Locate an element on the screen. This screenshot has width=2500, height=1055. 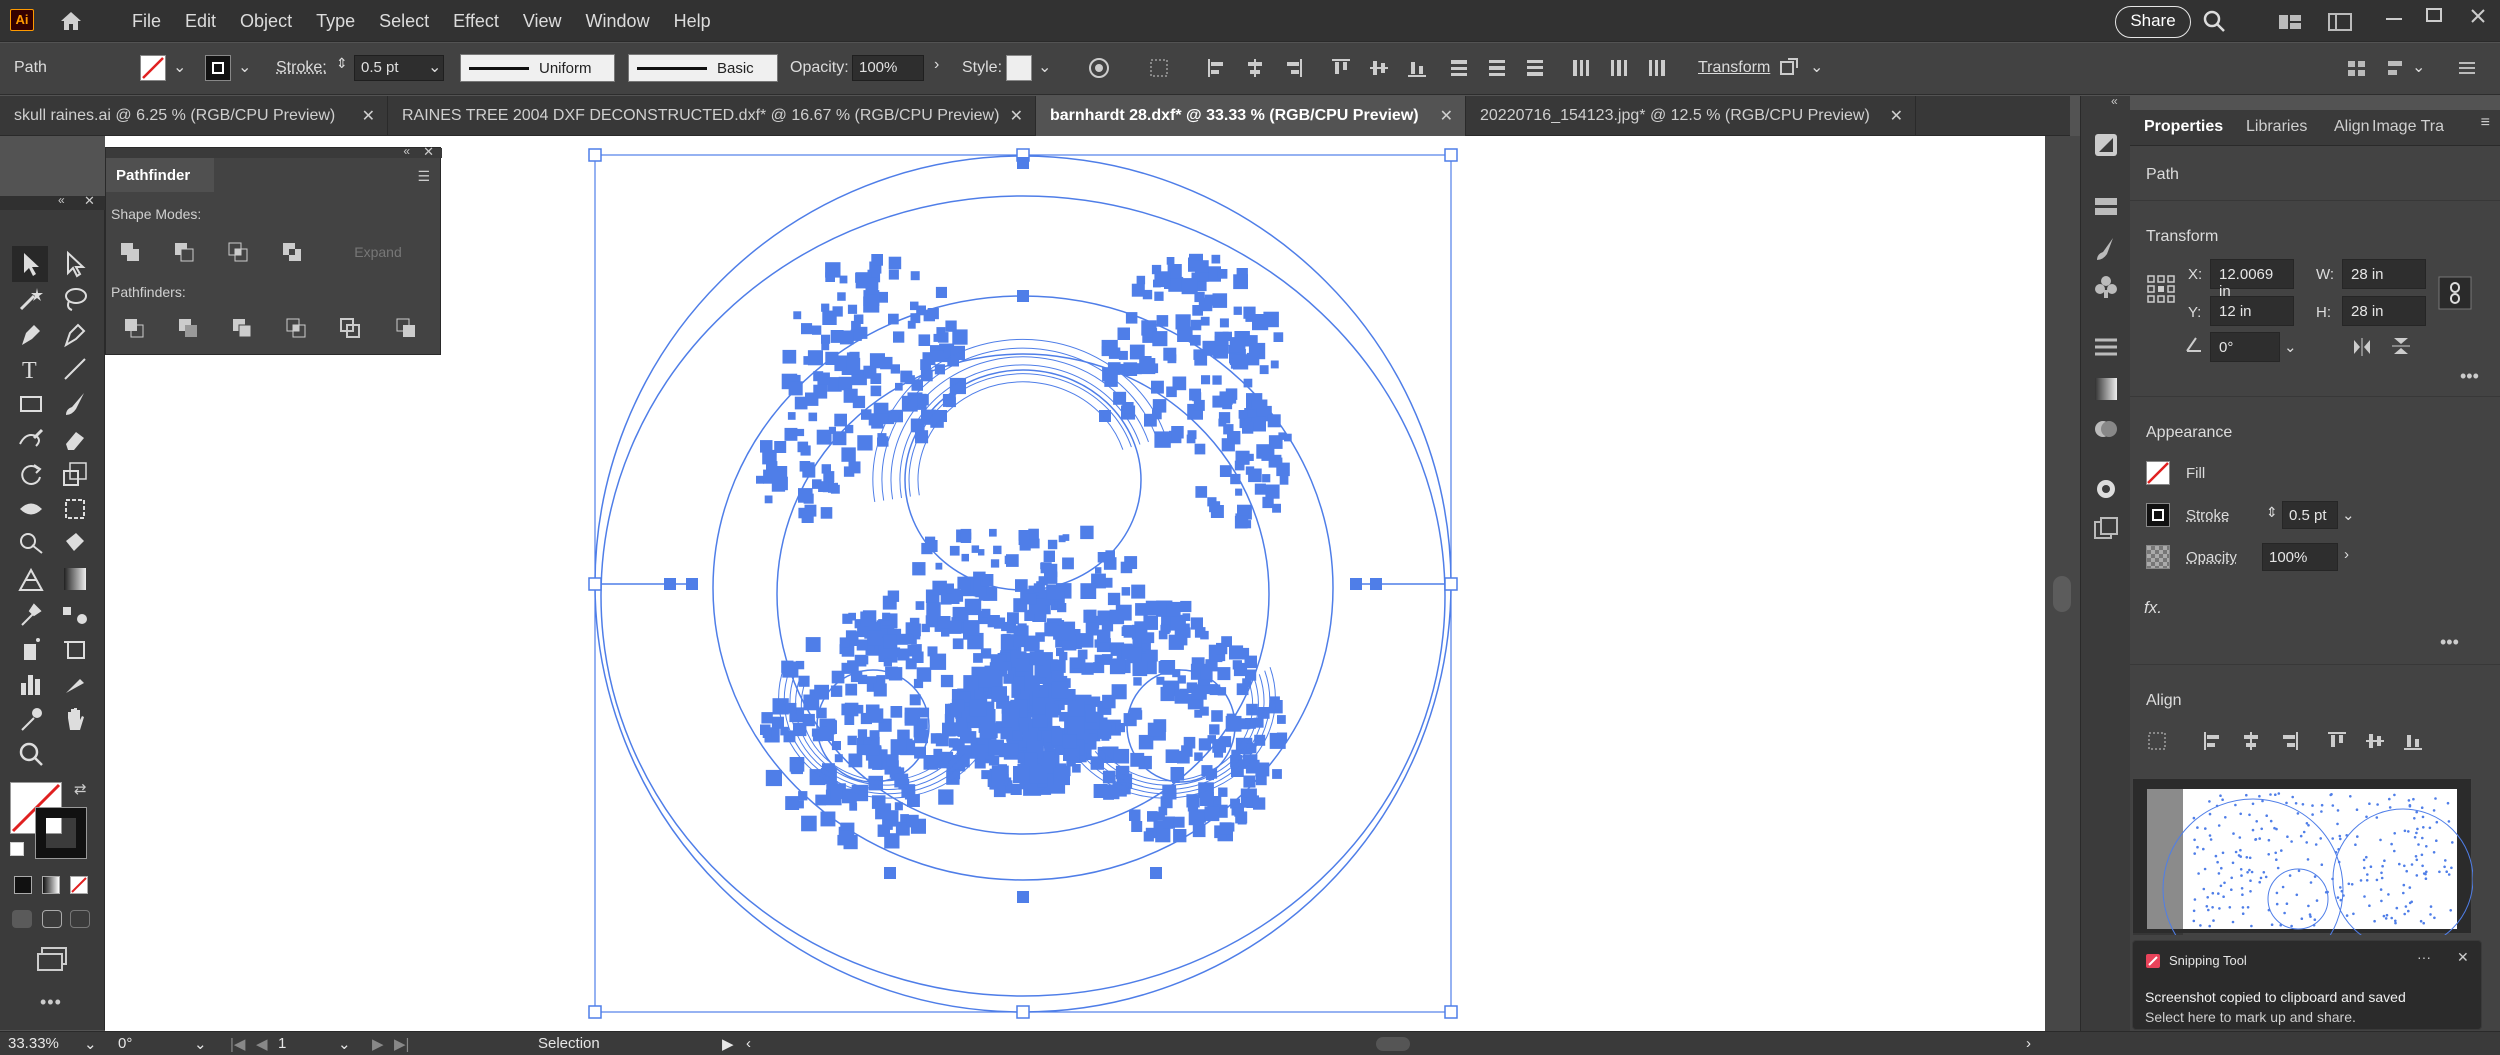
menu-object: Object is located at coordinates (266, 21).